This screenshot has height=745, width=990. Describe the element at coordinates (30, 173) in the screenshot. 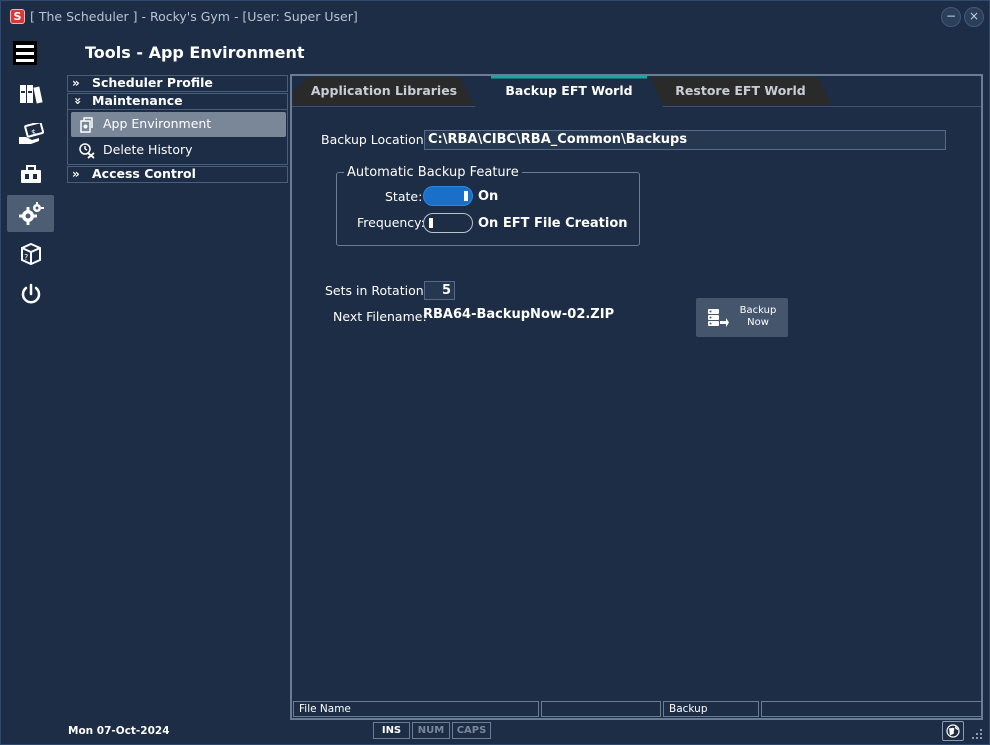

I see `briefcase-icon` at that location.